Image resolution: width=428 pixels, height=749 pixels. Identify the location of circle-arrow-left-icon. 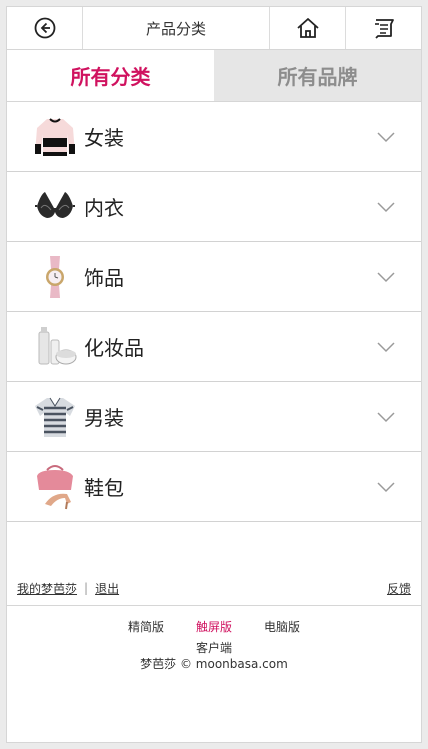
(44, 28).